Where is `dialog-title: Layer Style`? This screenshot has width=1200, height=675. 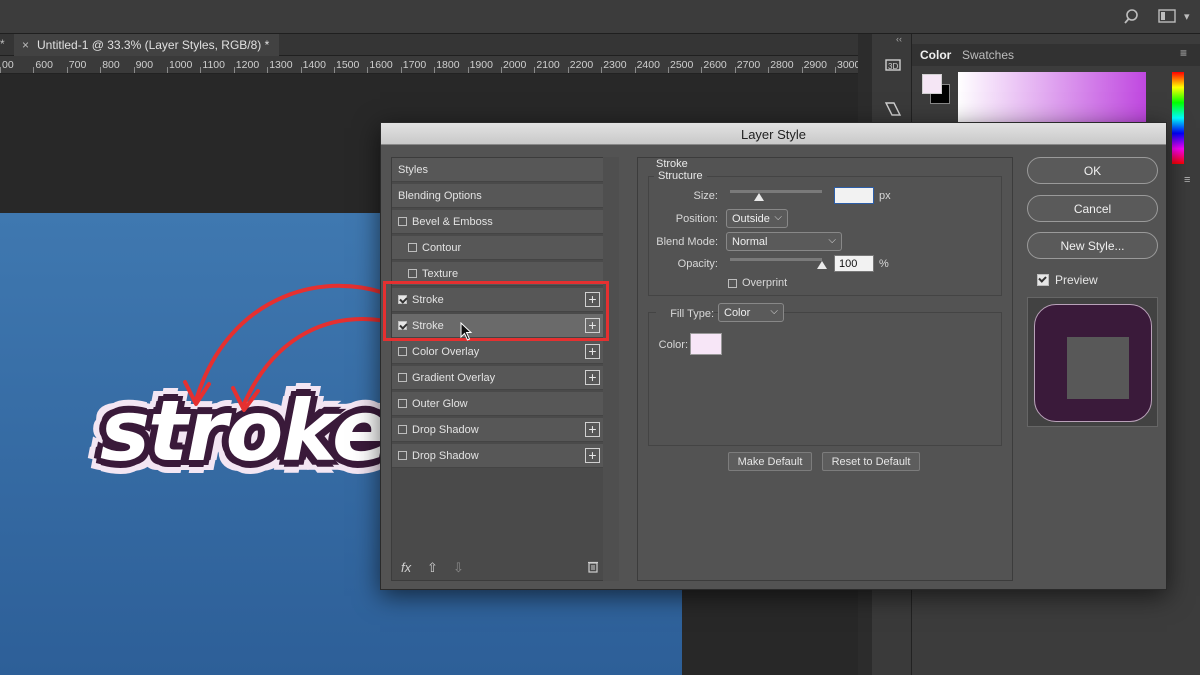
dialog-title: Layer Style is located at coordinates (773, 134).